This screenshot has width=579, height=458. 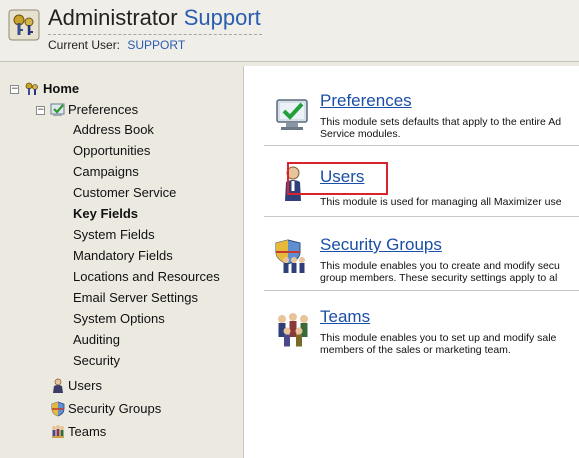 What do you see at coordinates (123, 255) in the screenshot?
I see `sidebar-item-mandatory-fields: Mandatory Fields` at bounding box center [123, 255].